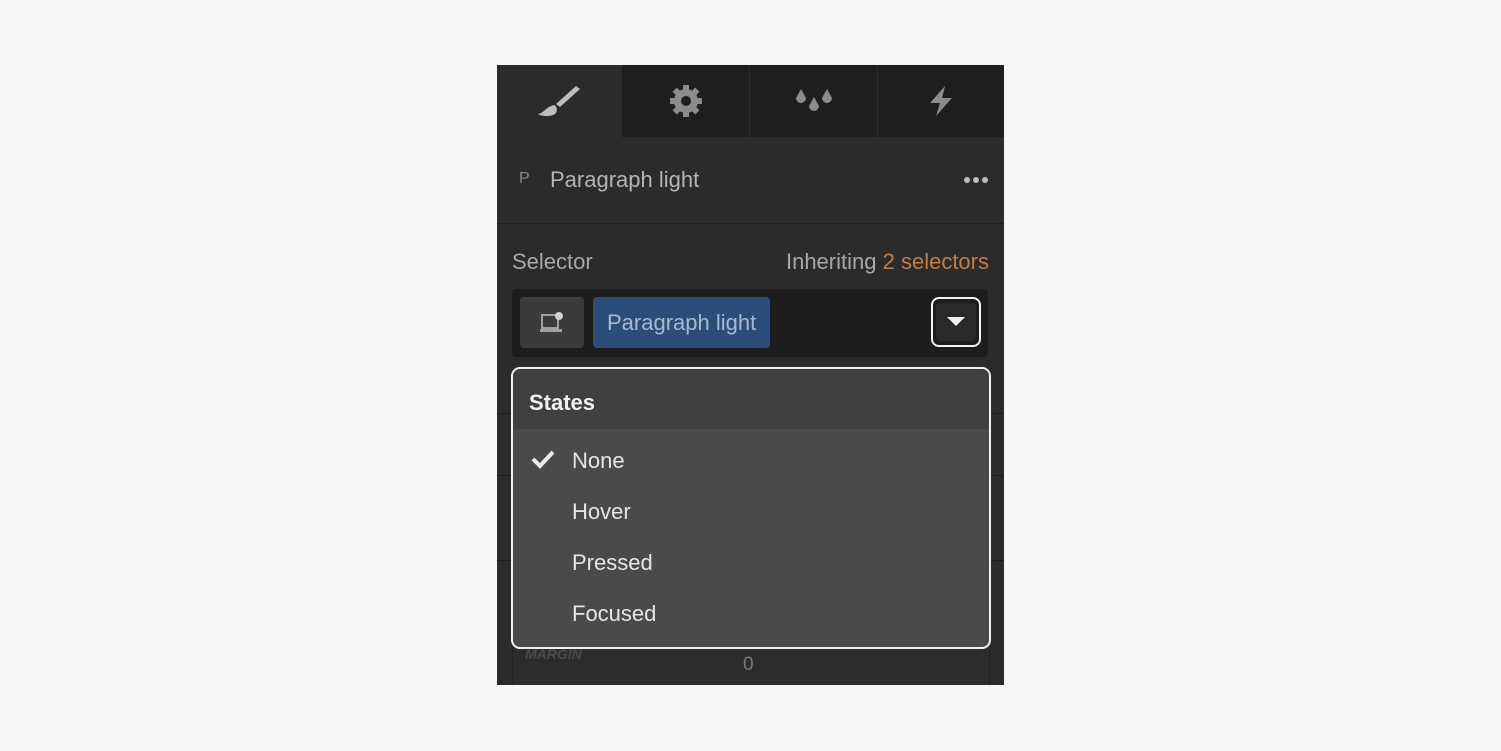 This screenshot has width=1501, height=751. I want to click on selector-field: Paragraph light, so click(750, 323).